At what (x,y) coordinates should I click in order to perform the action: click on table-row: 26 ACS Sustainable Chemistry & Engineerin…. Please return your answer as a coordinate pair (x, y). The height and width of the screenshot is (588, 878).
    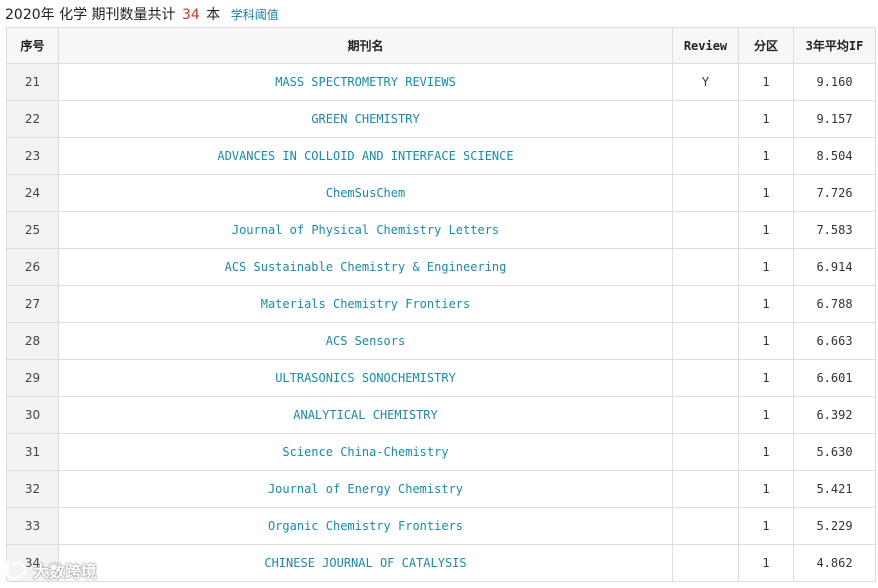
    Looking at the image, I should click on (441, 267).